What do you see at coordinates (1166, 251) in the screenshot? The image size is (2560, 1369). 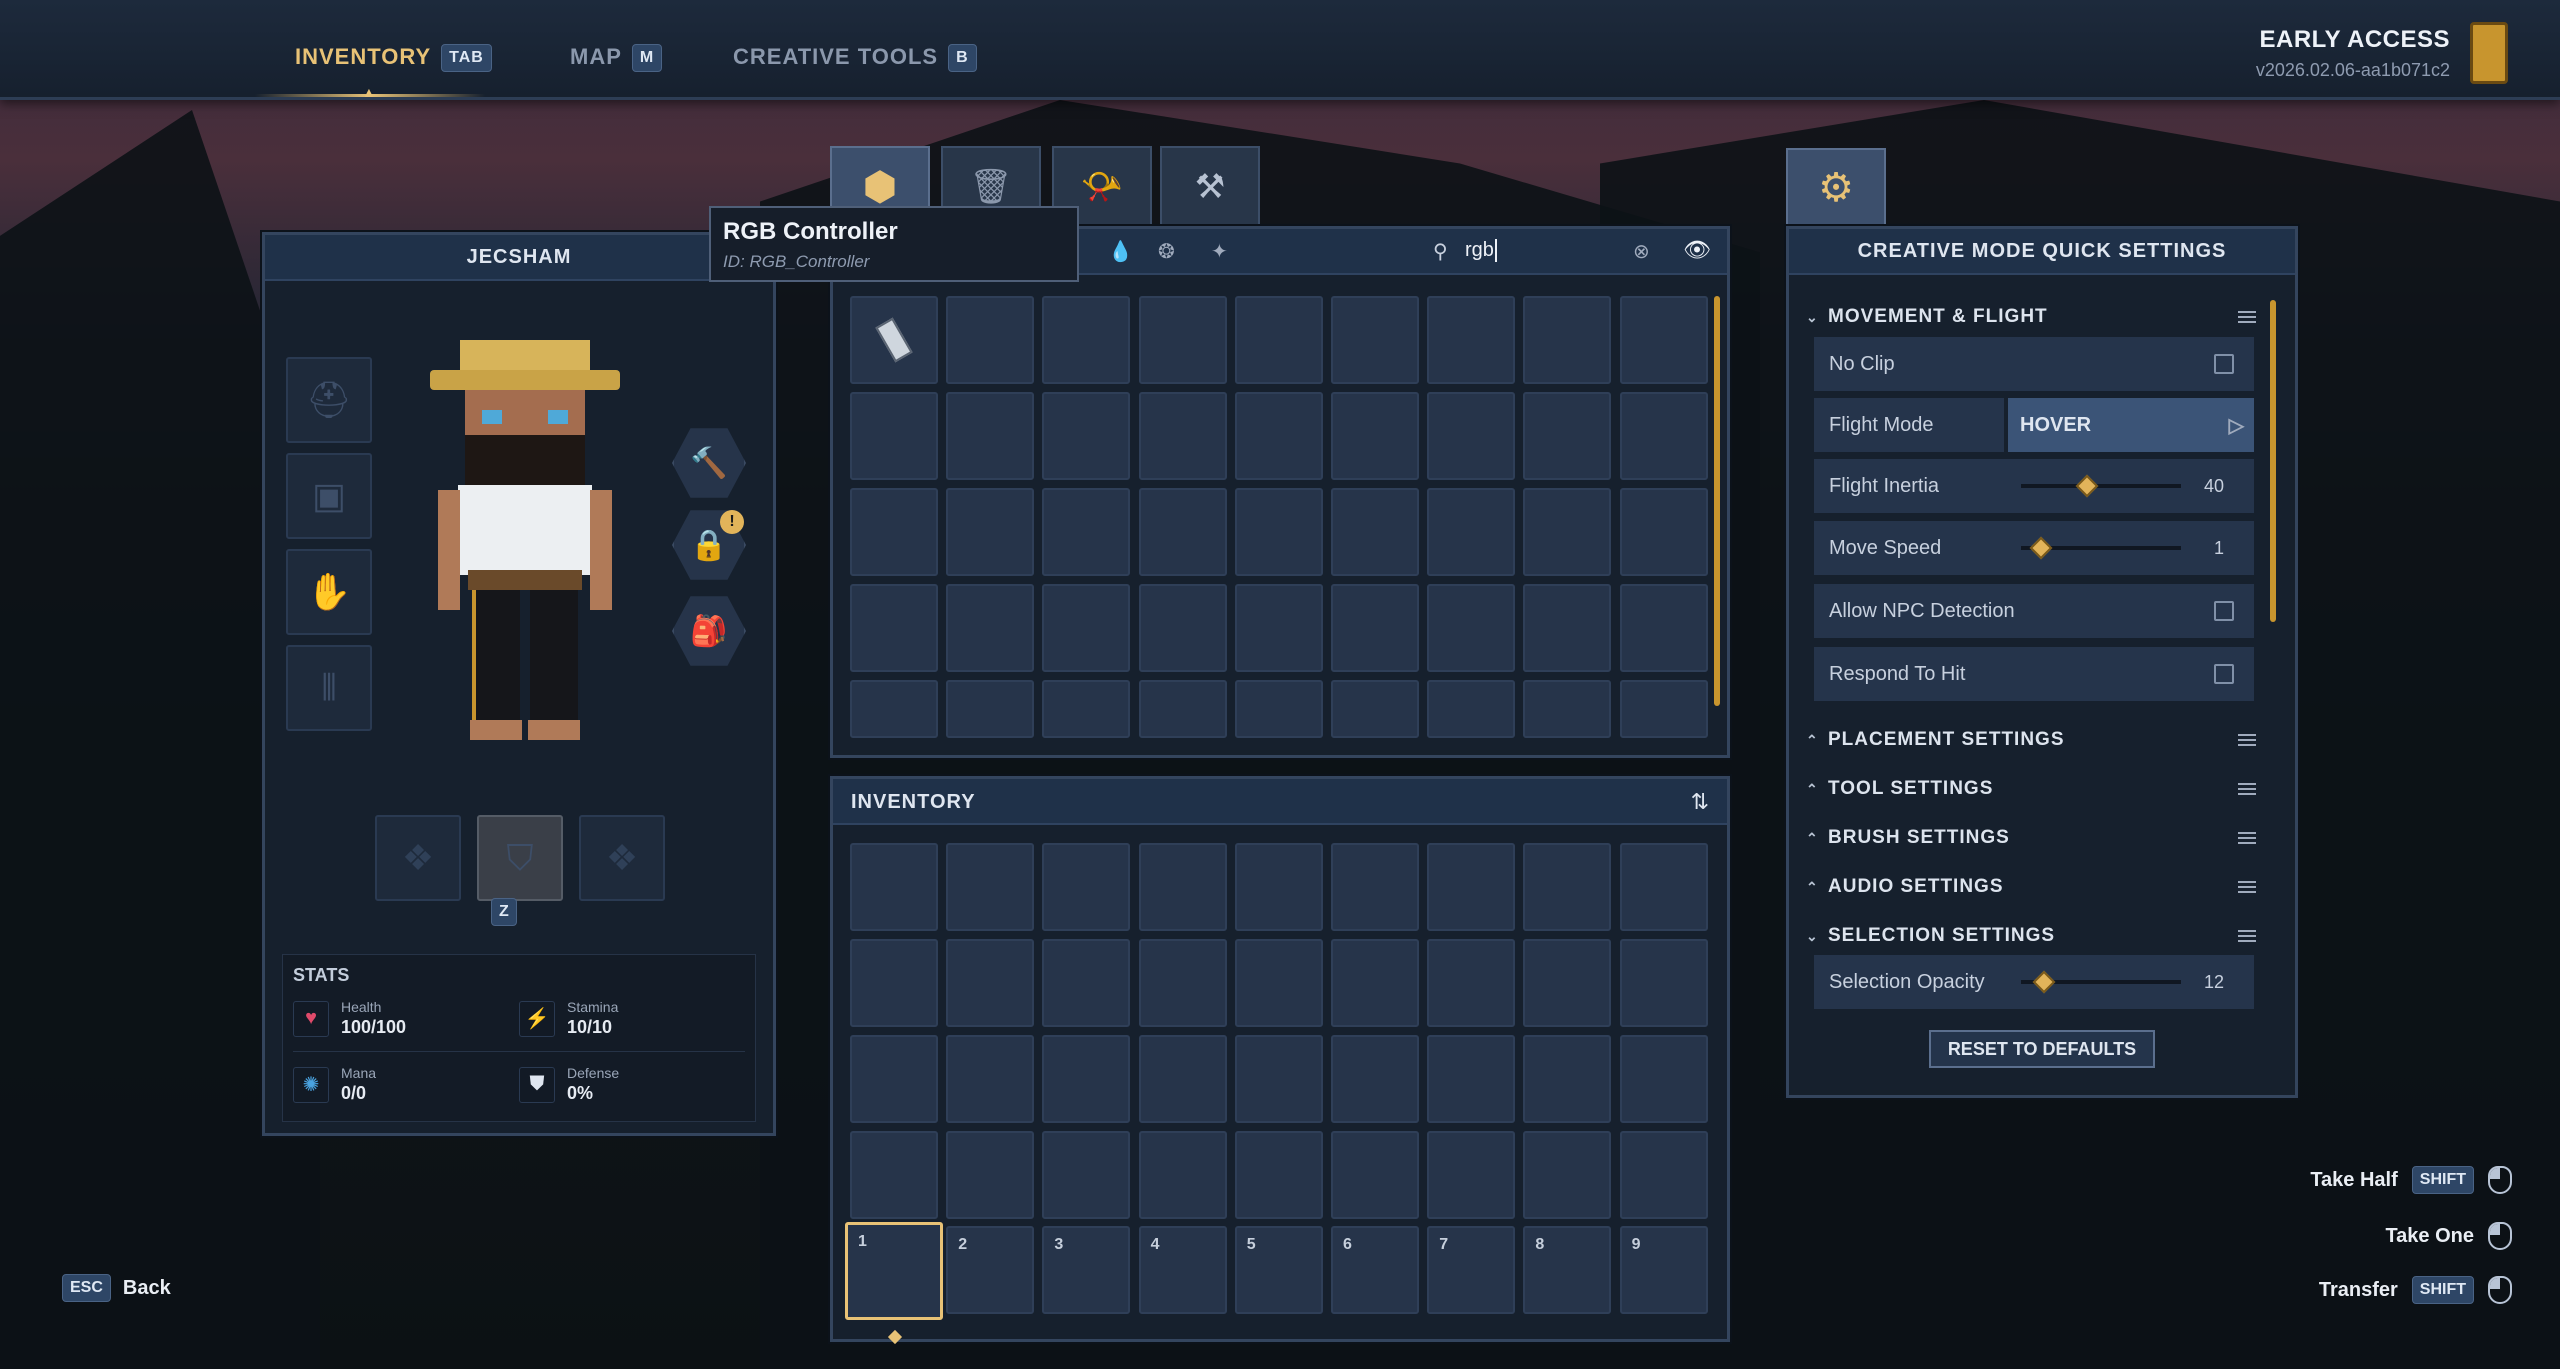 I see `swirl-icon: ❂` at bounding box center [1166, 251].